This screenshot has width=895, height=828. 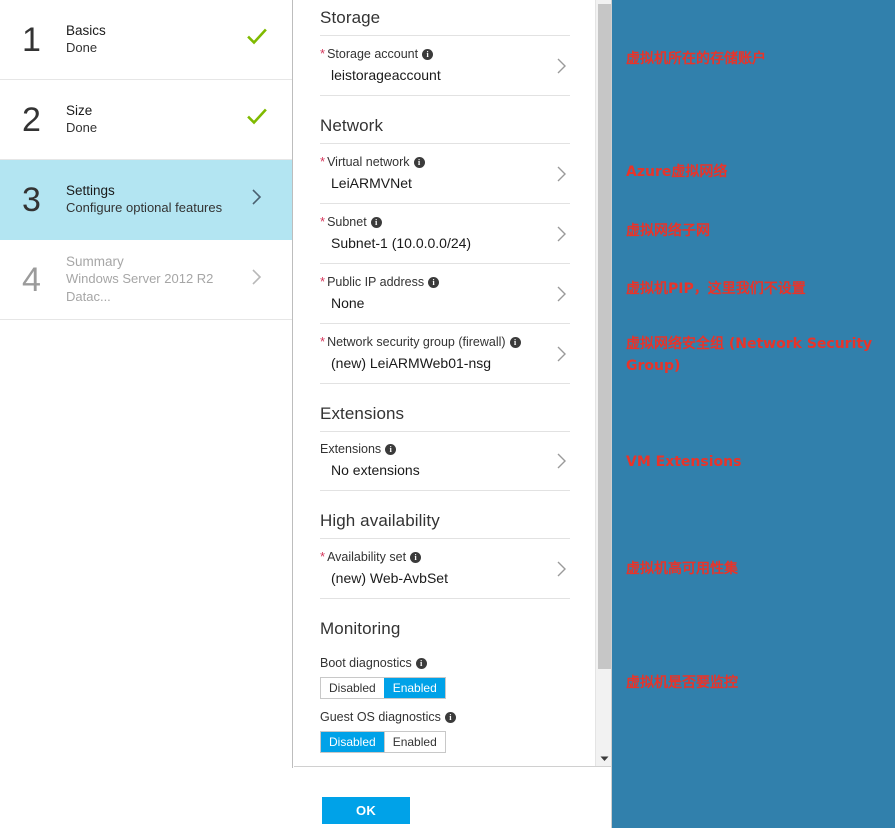 What do you see at coordinates (430, 557) in the screenshot?
I see `setting-label-wrap: * Availability set i` at bounding box center [430, 557].